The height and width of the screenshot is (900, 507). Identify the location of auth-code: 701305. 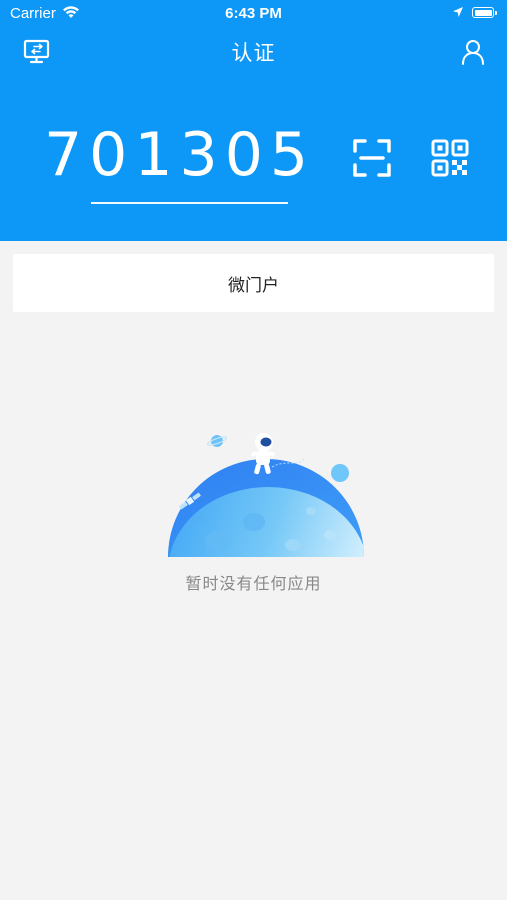
(180, 155).